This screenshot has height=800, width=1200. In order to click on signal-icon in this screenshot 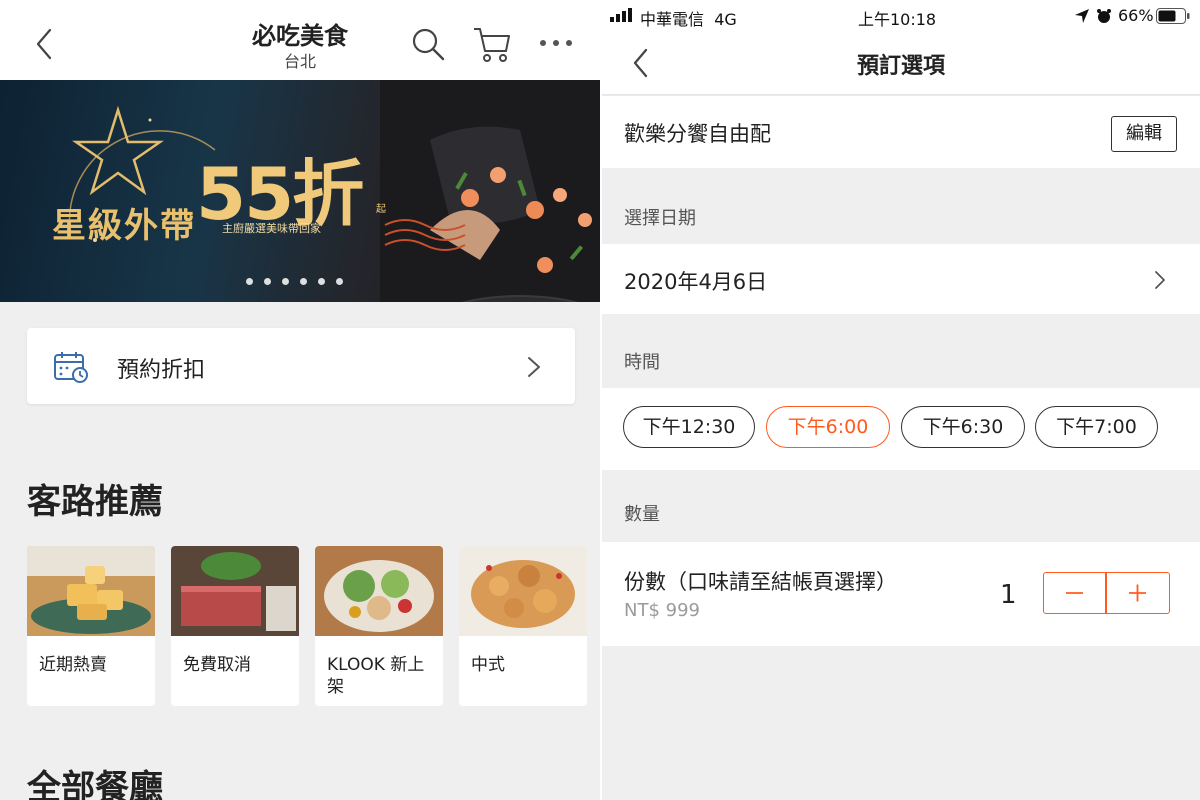, I will do `click(621, 15)`.